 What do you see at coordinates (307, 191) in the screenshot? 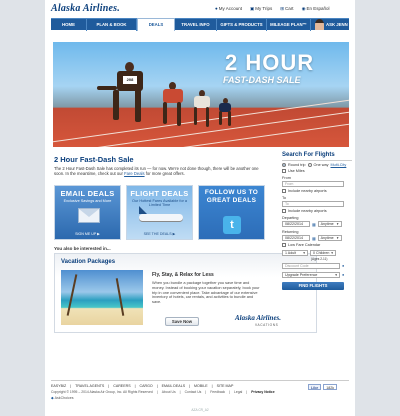
I see `nearby-from-label: Include nearby airports` at bounding box center [307, 191].